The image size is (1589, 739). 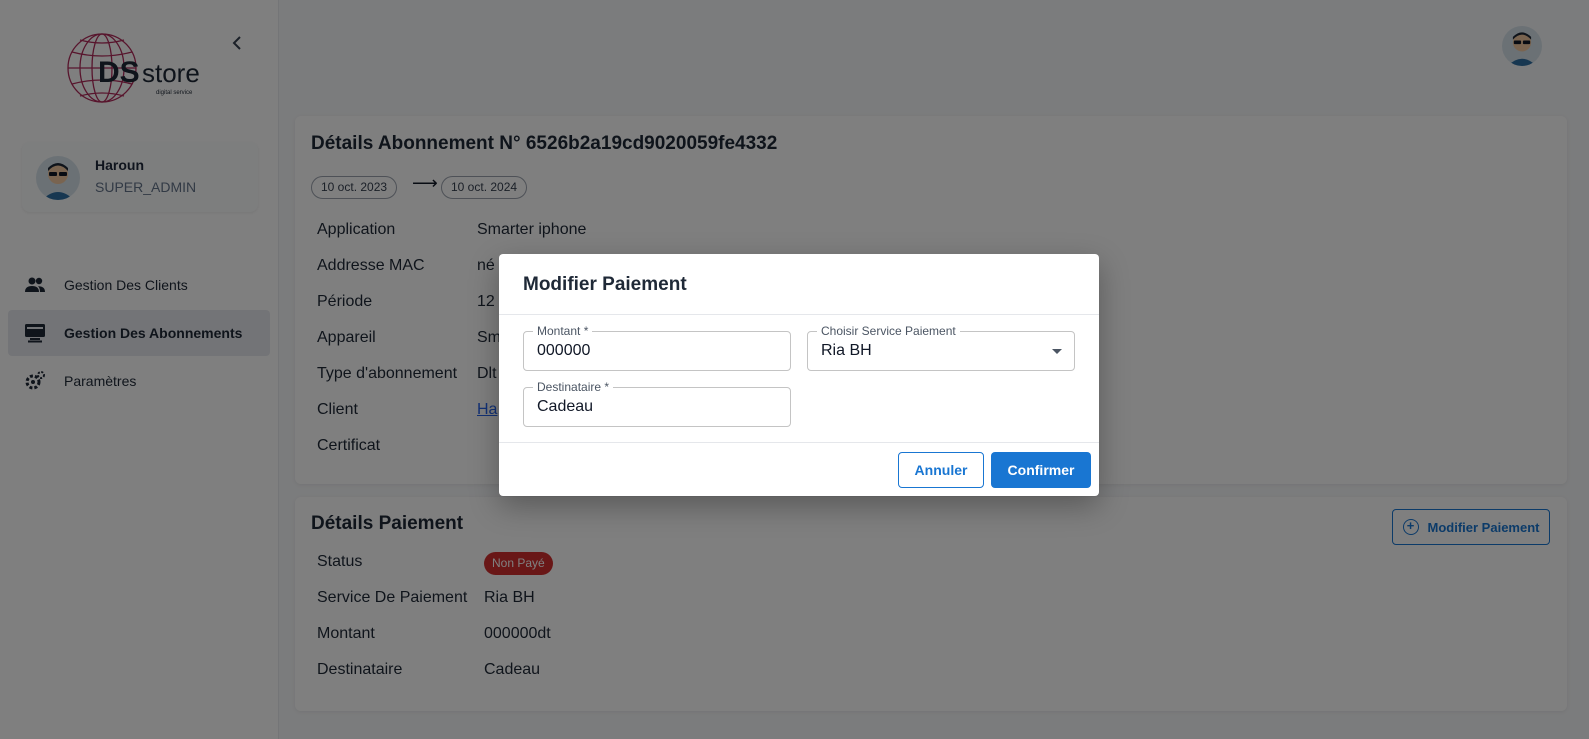 What do you see at coordinates (564, 350) in the screenshot?
I see `amount-field-value: 000000` at bounding box center [564, 350].